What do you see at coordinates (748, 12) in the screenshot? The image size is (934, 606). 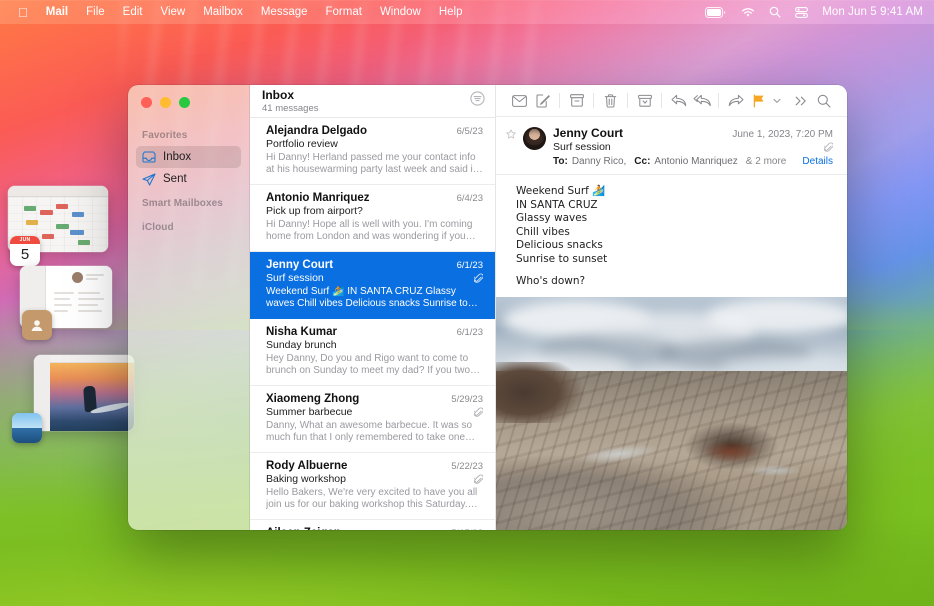 I see `wifi-icon` at bounding box center [748, 12].